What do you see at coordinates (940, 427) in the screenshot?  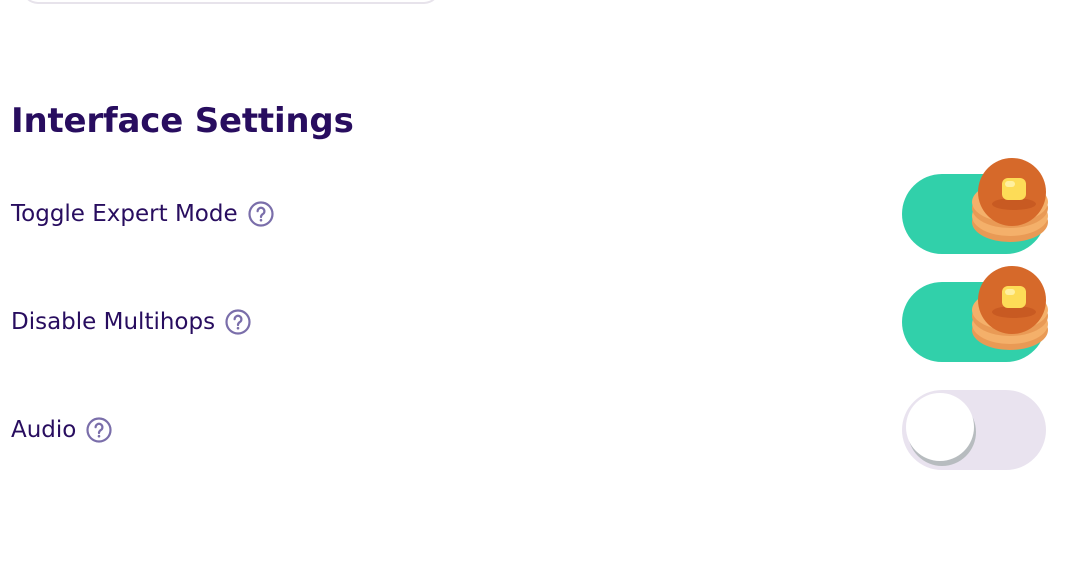 I see `toggle-knob` at bounding box center [940, 427].